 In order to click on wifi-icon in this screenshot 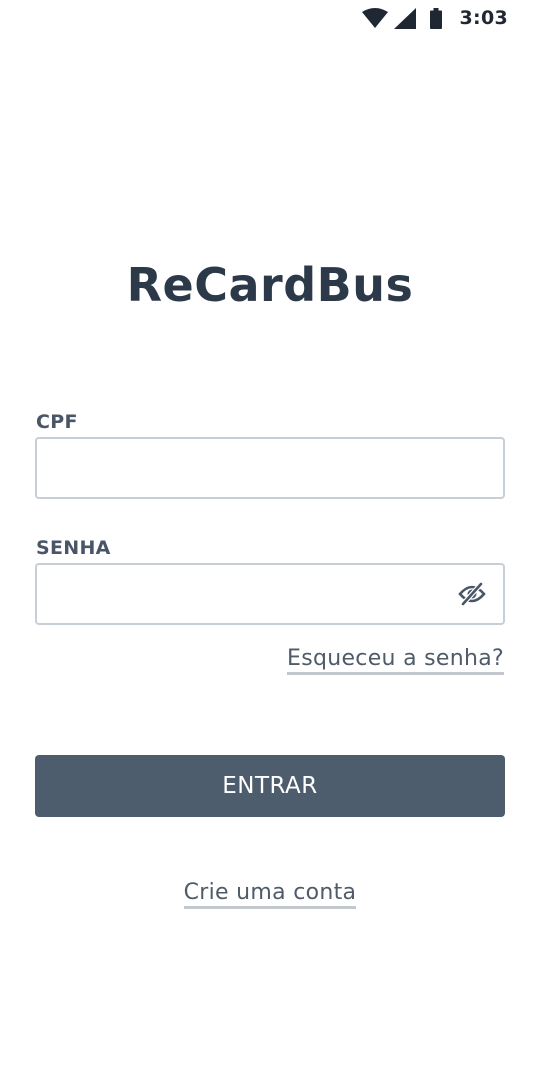, I will do `click(374, 18)`.